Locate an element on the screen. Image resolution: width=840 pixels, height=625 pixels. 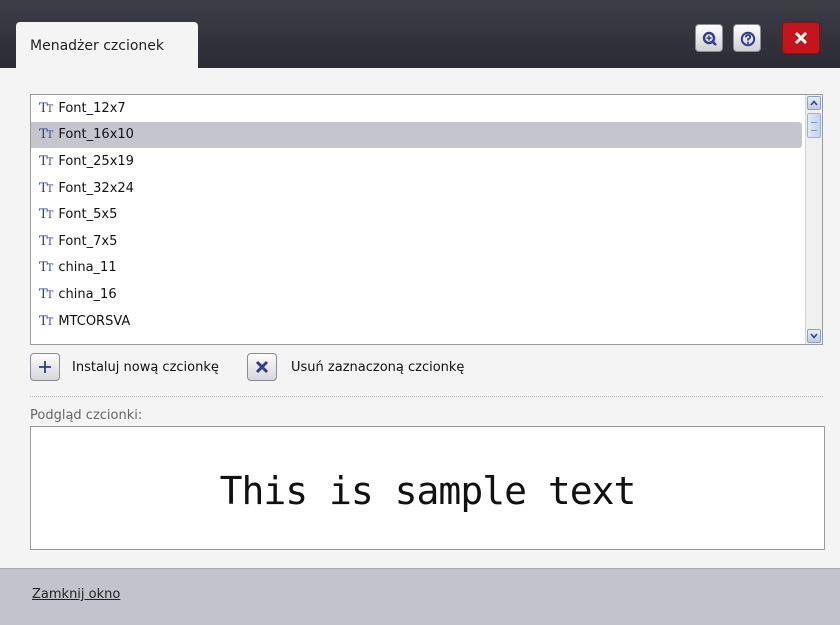
font-list-item: TT Font_32x24 is located at coordinates (416, 188).